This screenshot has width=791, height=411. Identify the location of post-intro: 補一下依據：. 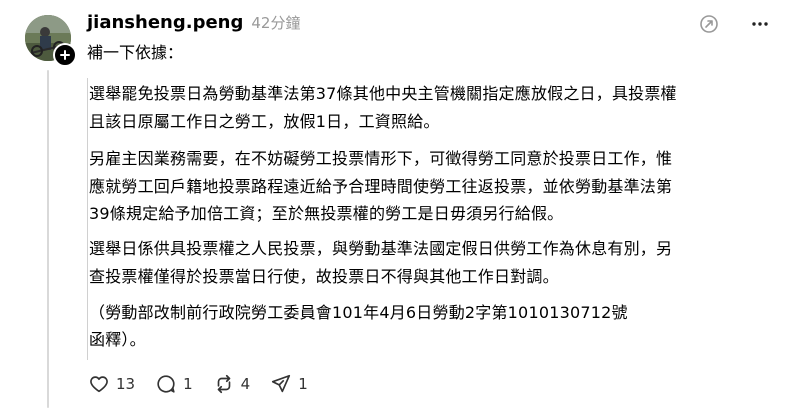
(135, 52).